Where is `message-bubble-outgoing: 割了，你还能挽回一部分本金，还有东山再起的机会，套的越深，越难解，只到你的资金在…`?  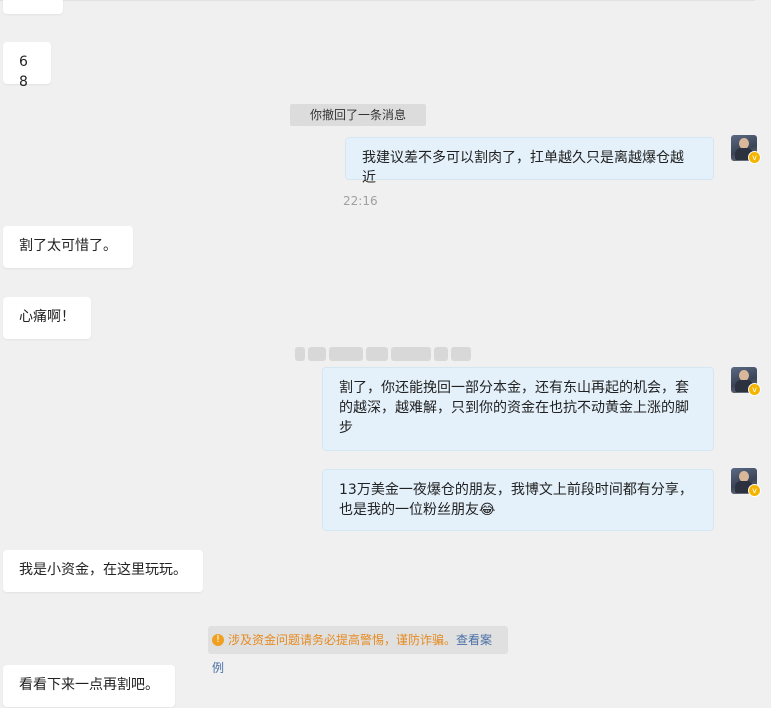 message-bubble-outgoing: 割了，你还能挽回一部分本金，还有东山再起的机会，套的越深，越难解，只到你的资金在… is located at coordinates (518, 409).